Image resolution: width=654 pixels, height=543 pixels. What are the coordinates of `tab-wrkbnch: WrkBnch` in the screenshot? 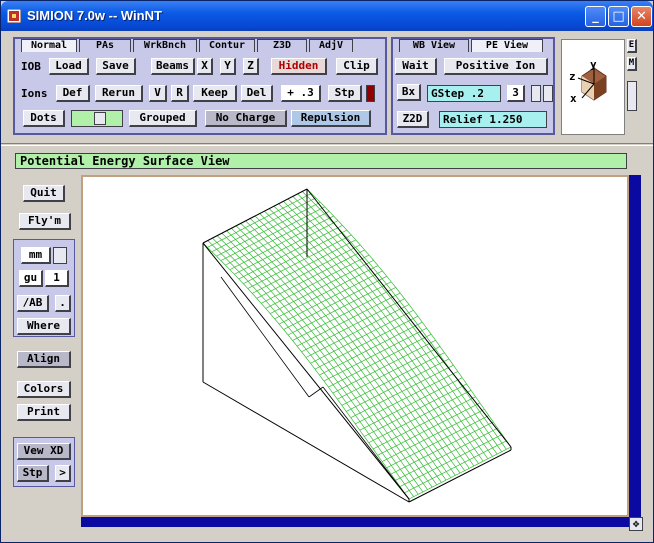 It's located at (165, 45).